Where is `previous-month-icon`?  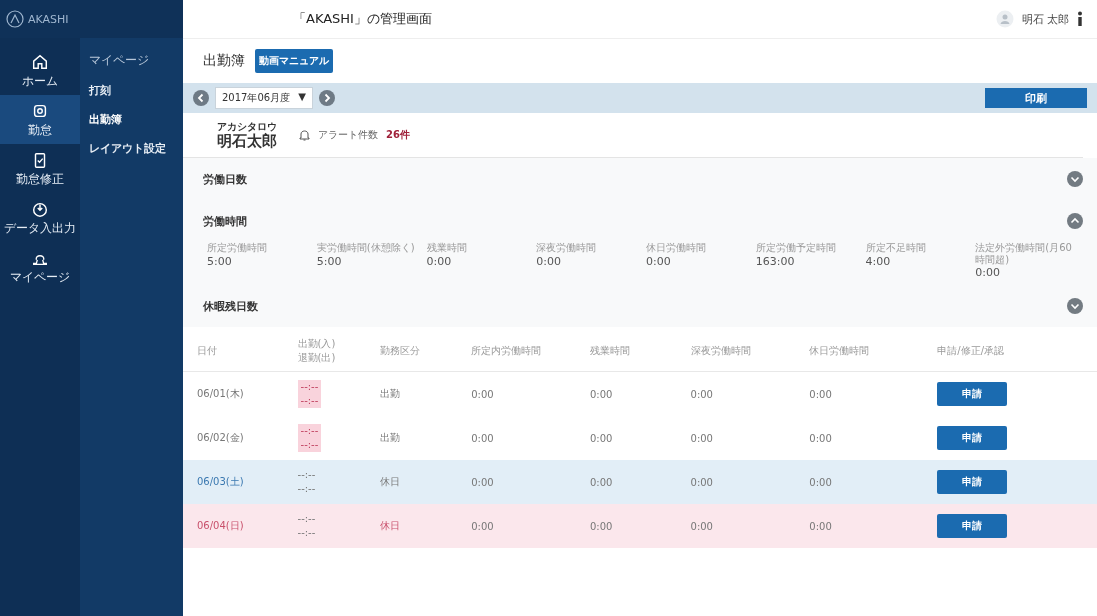 previous-month-icon is located at coordinates (201, 98).